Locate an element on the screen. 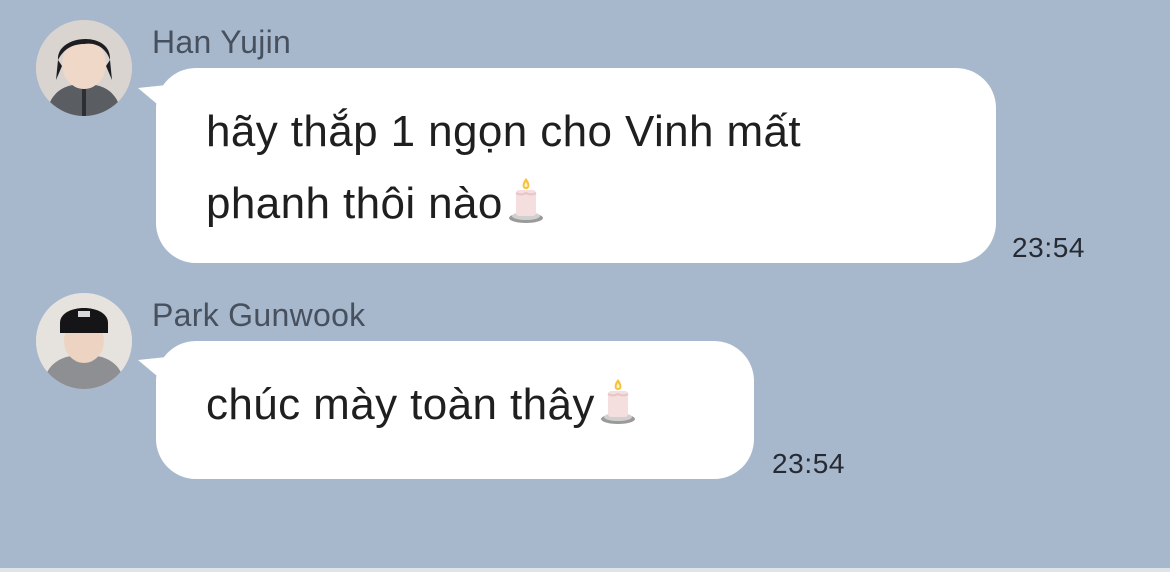 This screenshot has height=572, width=1170. message-text-line: chúc mày toàn thây is located at coordinates (400, 404).